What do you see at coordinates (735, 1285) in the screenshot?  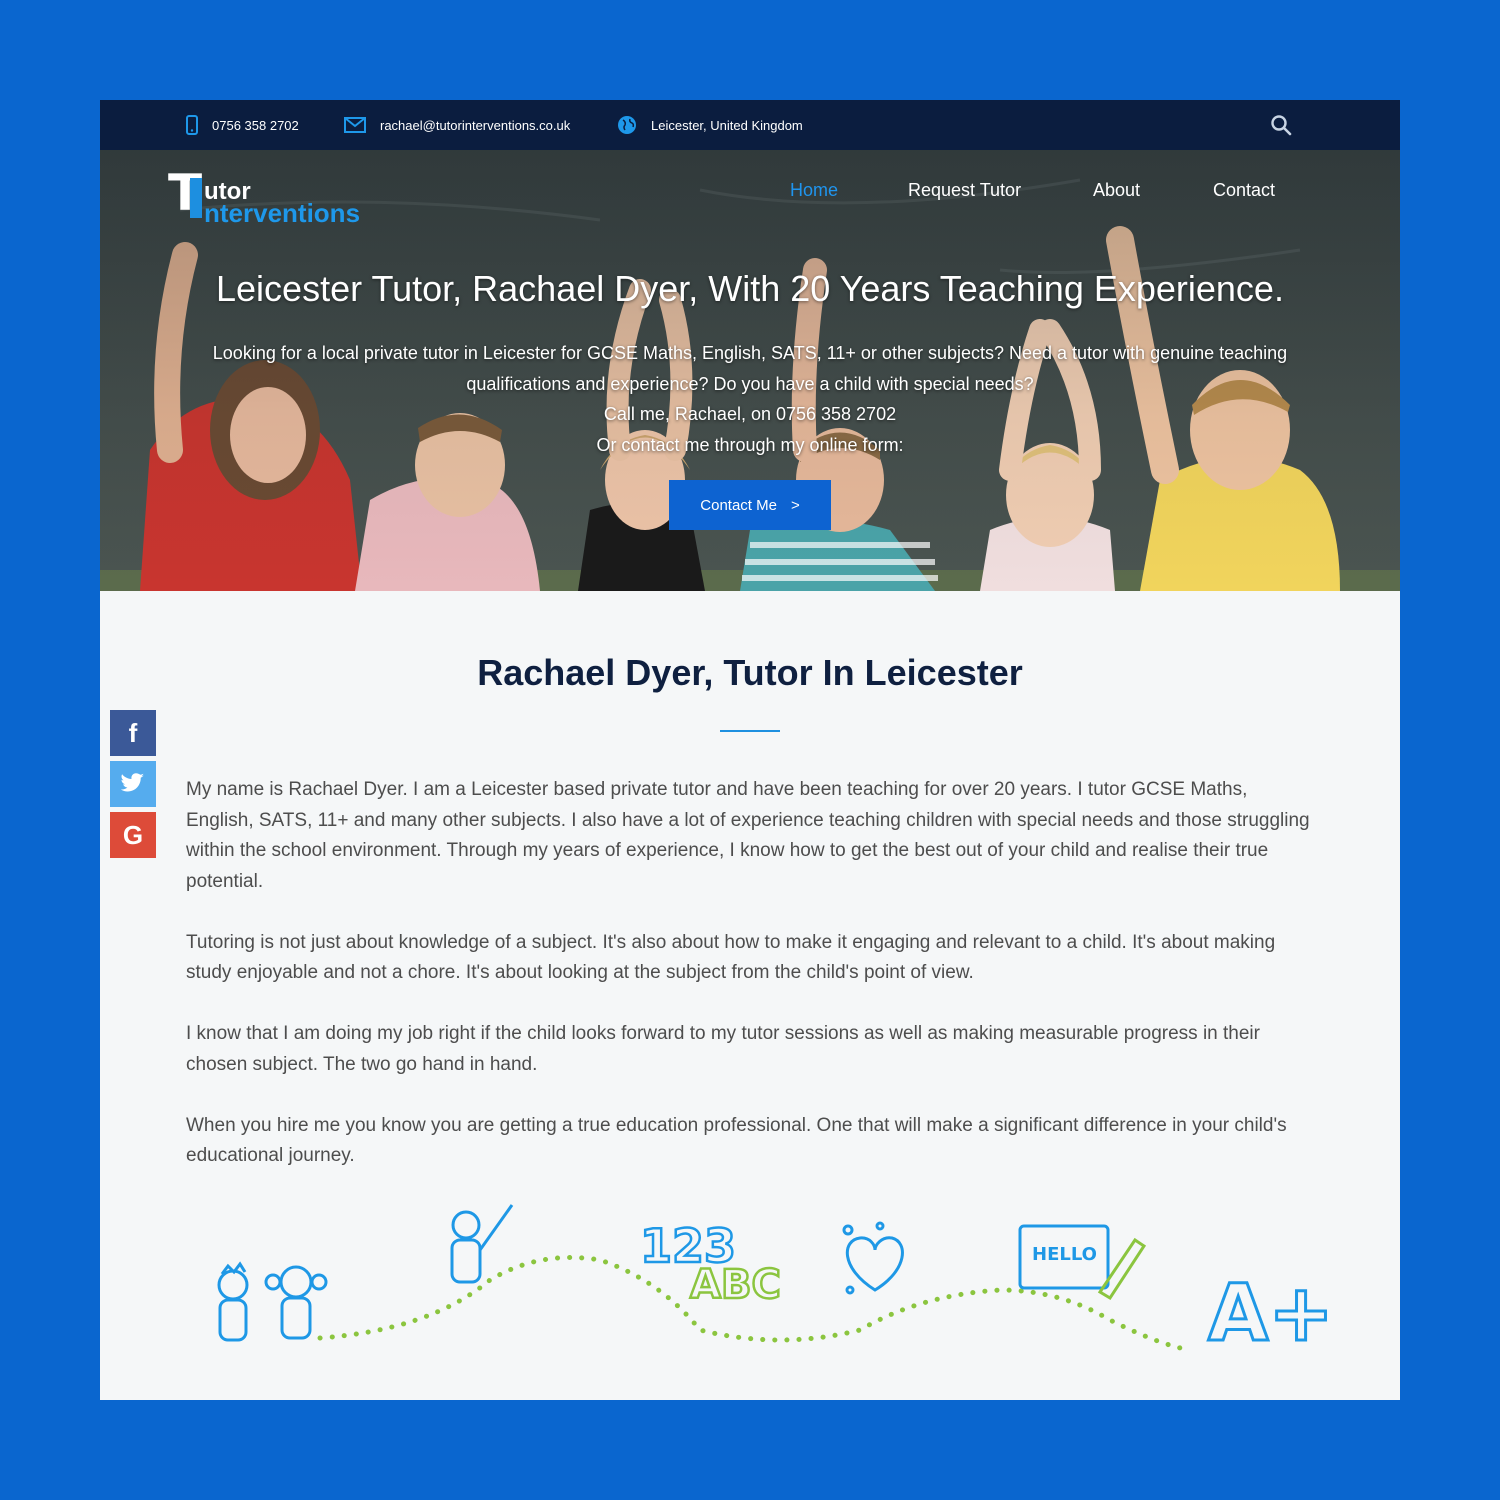 I see `doodle-letters: ABC` at bounding box center [735, 1285].